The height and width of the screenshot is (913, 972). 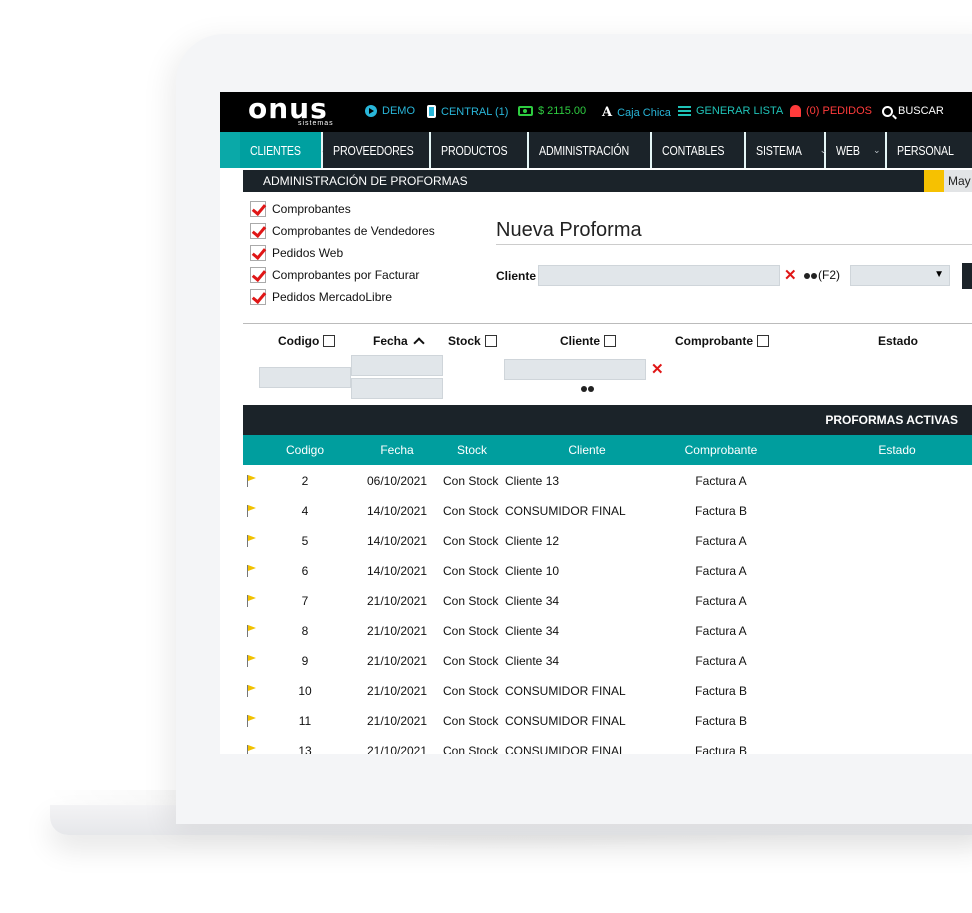 What do you see at coordinates (305, 661) in the screenshot?
I see `cell-codigo: 9` at bounding box center [305, 661].